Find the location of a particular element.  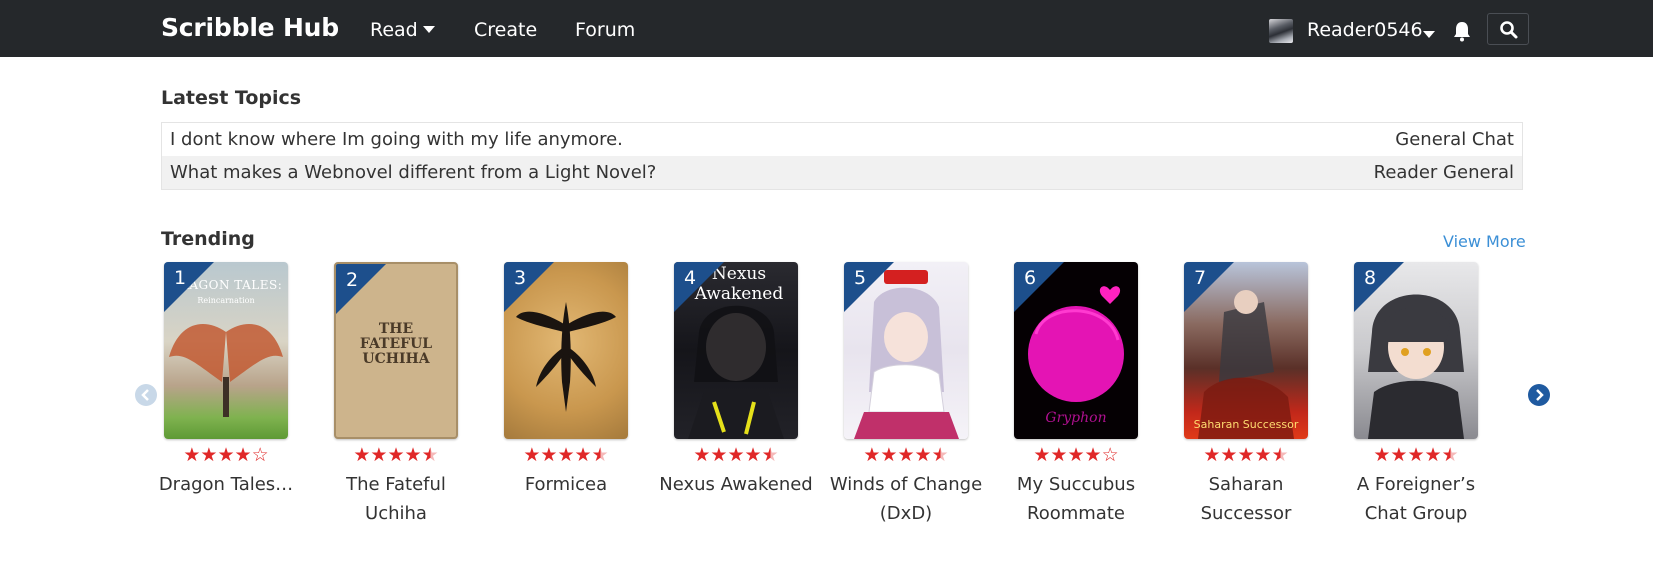

trending-book: 5 ★★★★★ Winds of Change (DxD) is located at coordinates (906, 395).